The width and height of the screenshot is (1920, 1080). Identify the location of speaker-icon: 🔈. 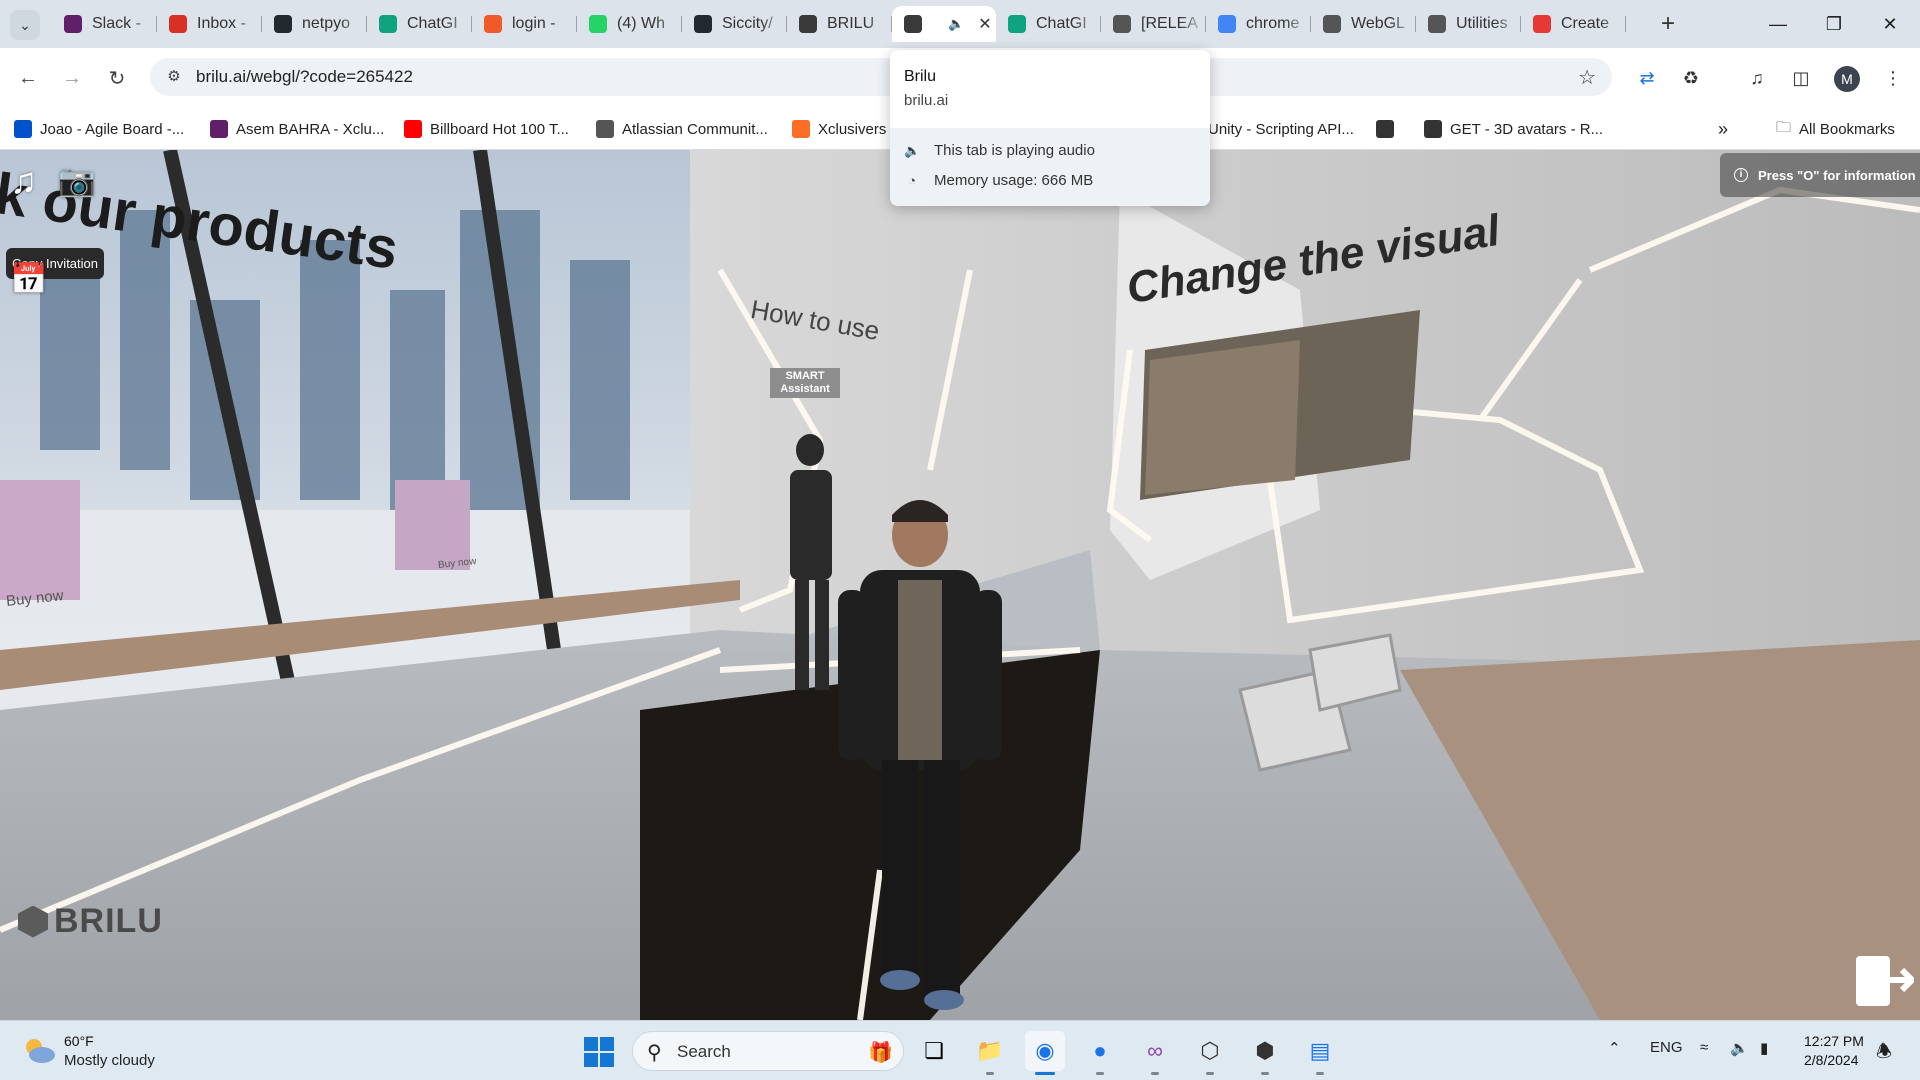
(956, 24).